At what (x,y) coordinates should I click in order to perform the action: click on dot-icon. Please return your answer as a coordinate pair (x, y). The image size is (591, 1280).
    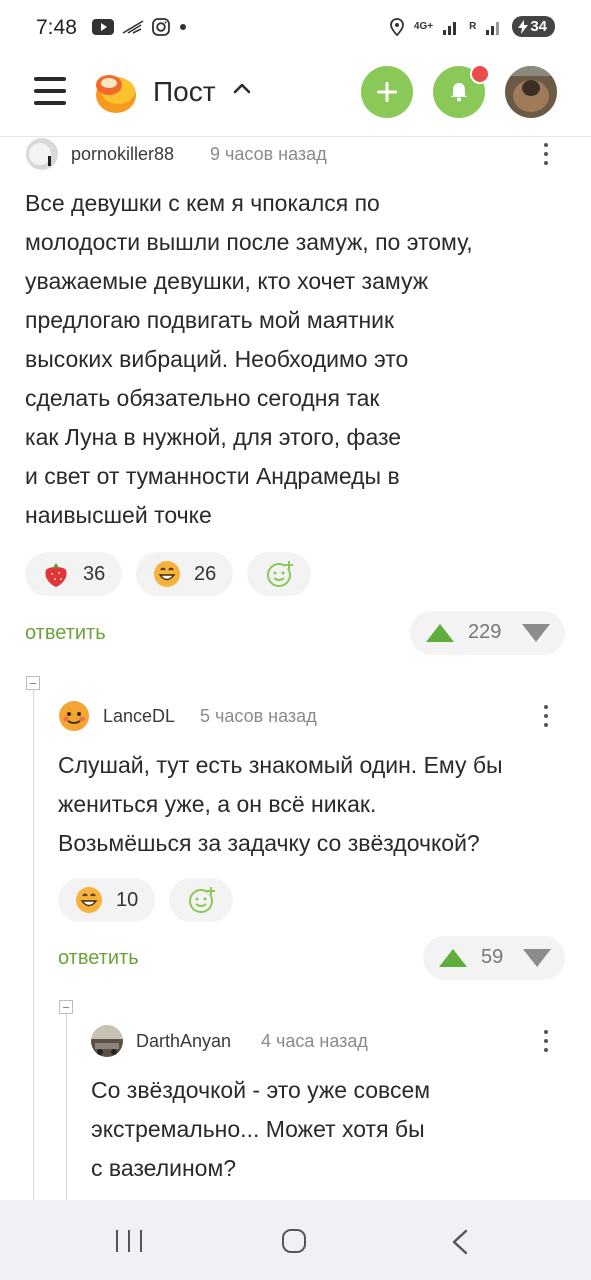
    Looking at the image, I should click on (183, 27).